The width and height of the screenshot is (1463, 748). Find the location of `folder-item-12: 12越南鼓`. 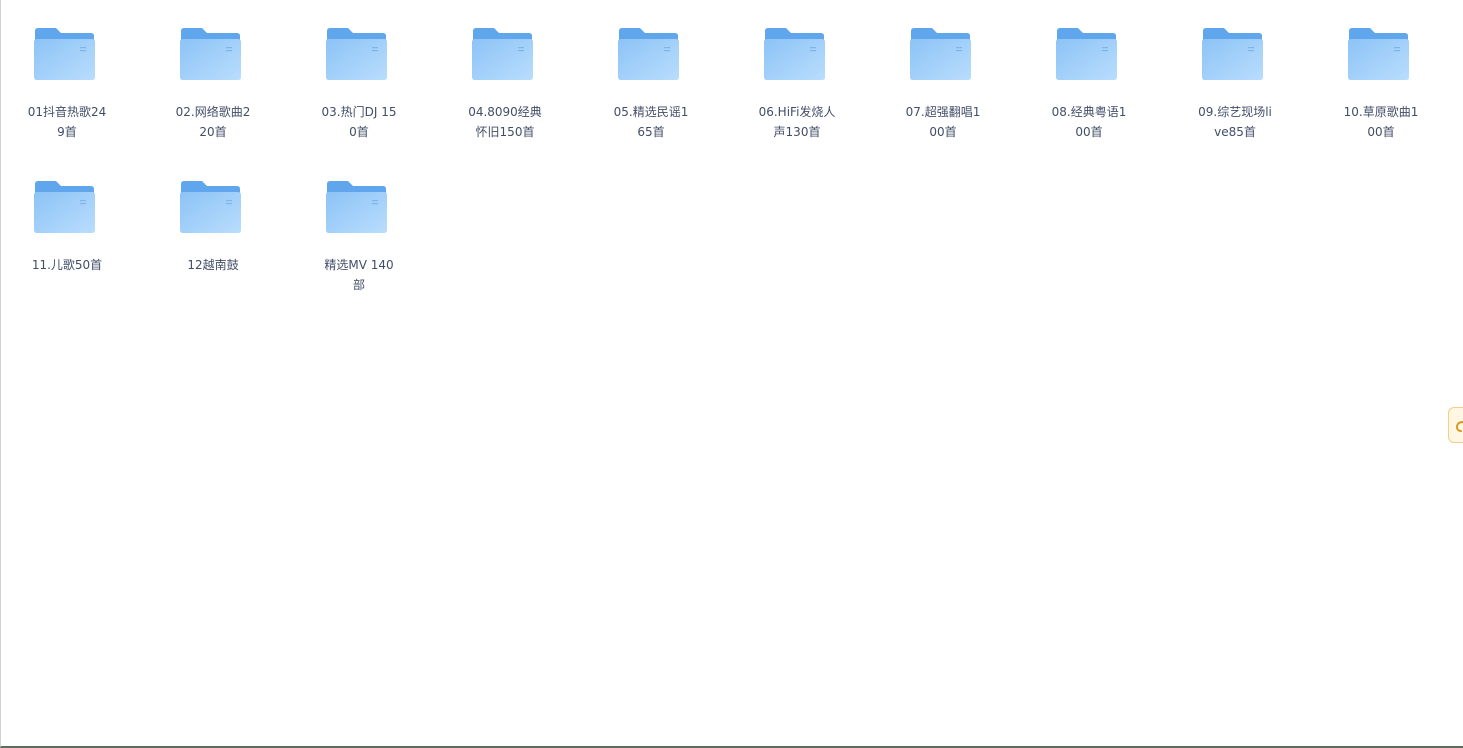

folder-item-12: 12越南鼓 is located at coordinates (213, 223).